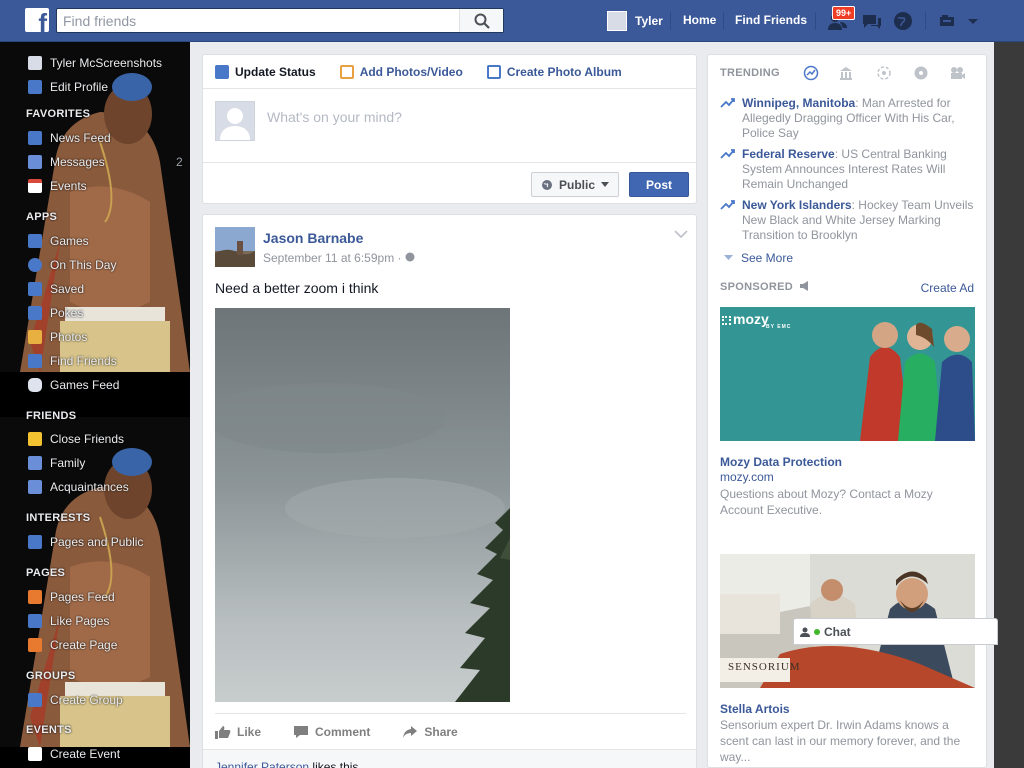  What do you see at coordinates (83, 361) in the screenshot?
I see `sidebar-item-label: Find Friends` at bounding box center [83, 361].